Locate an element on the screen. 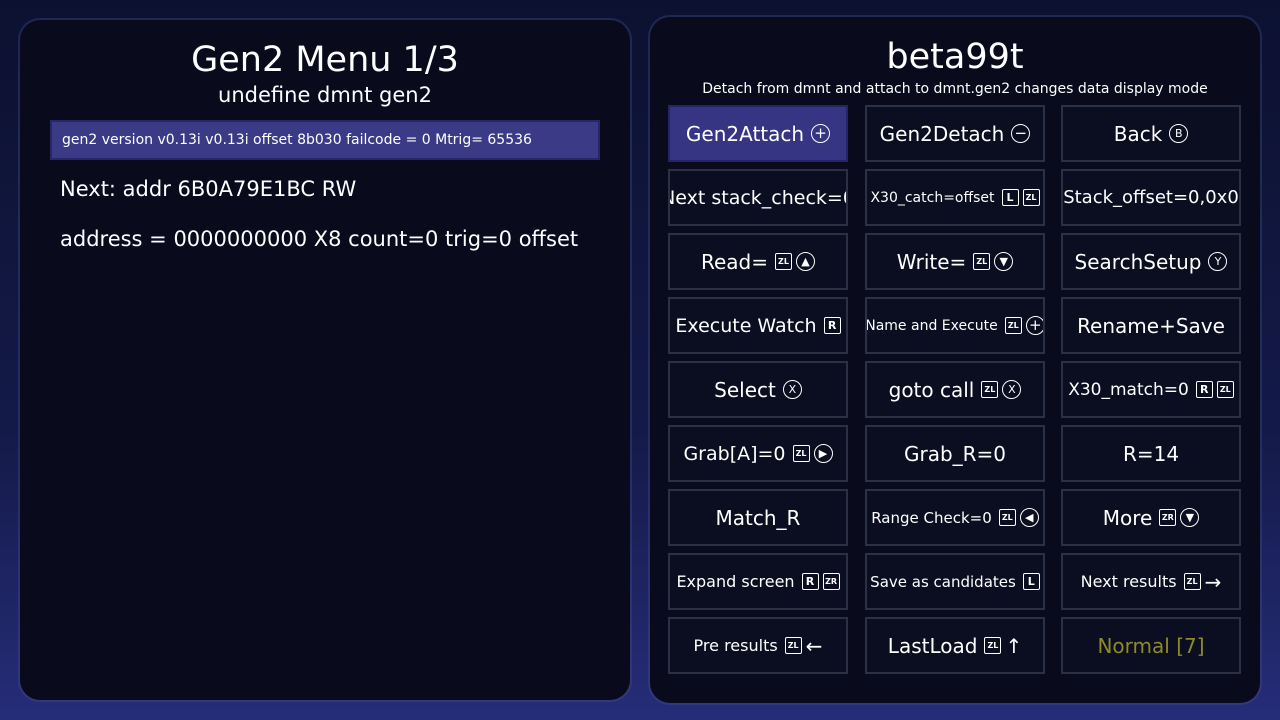 The width and height of the screenshot is (1280, 720). button-label: Match_R is located at coordinates (758, 517).